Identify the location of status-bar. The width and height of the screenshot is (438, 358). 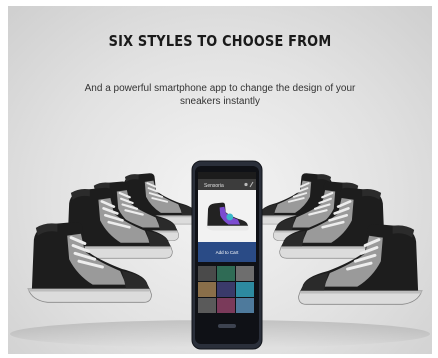
(227, 175).